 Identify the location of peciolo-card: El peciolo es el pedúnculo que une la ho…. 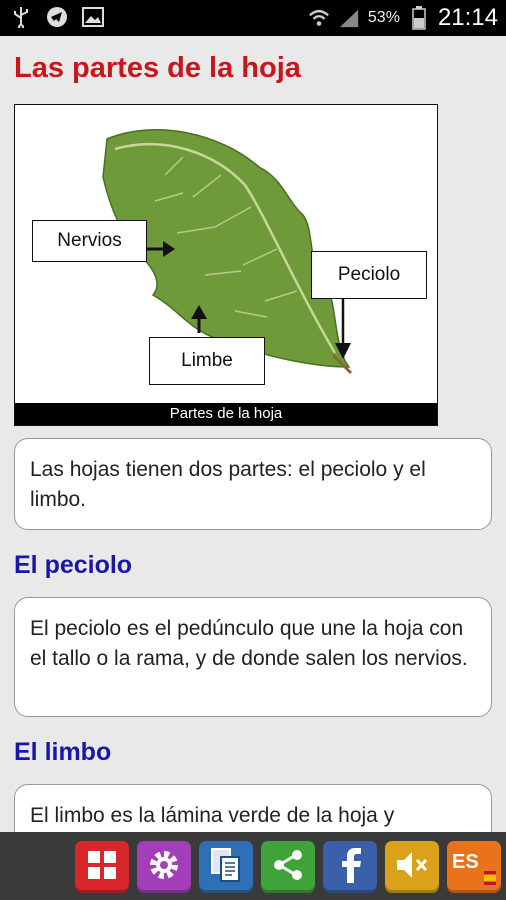
(253, 657).